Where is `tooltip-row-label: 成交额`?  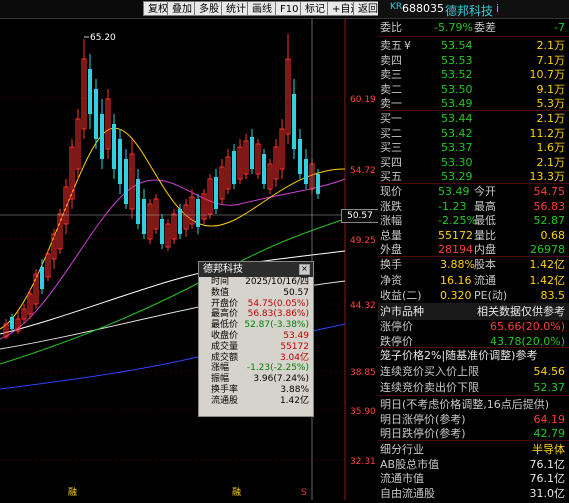
tooltip-row-label: 成交额 is located at coordinates (225, 357).